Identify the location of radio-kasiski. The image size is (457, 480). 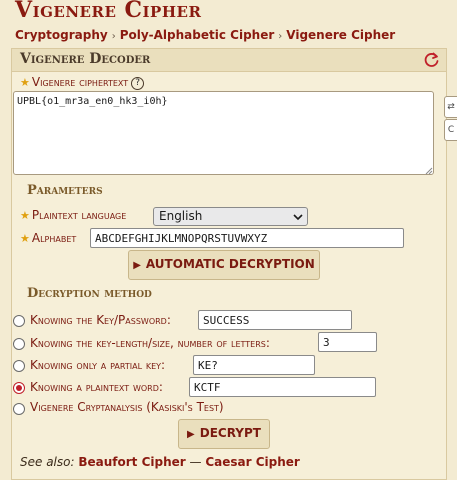
(19, 409).